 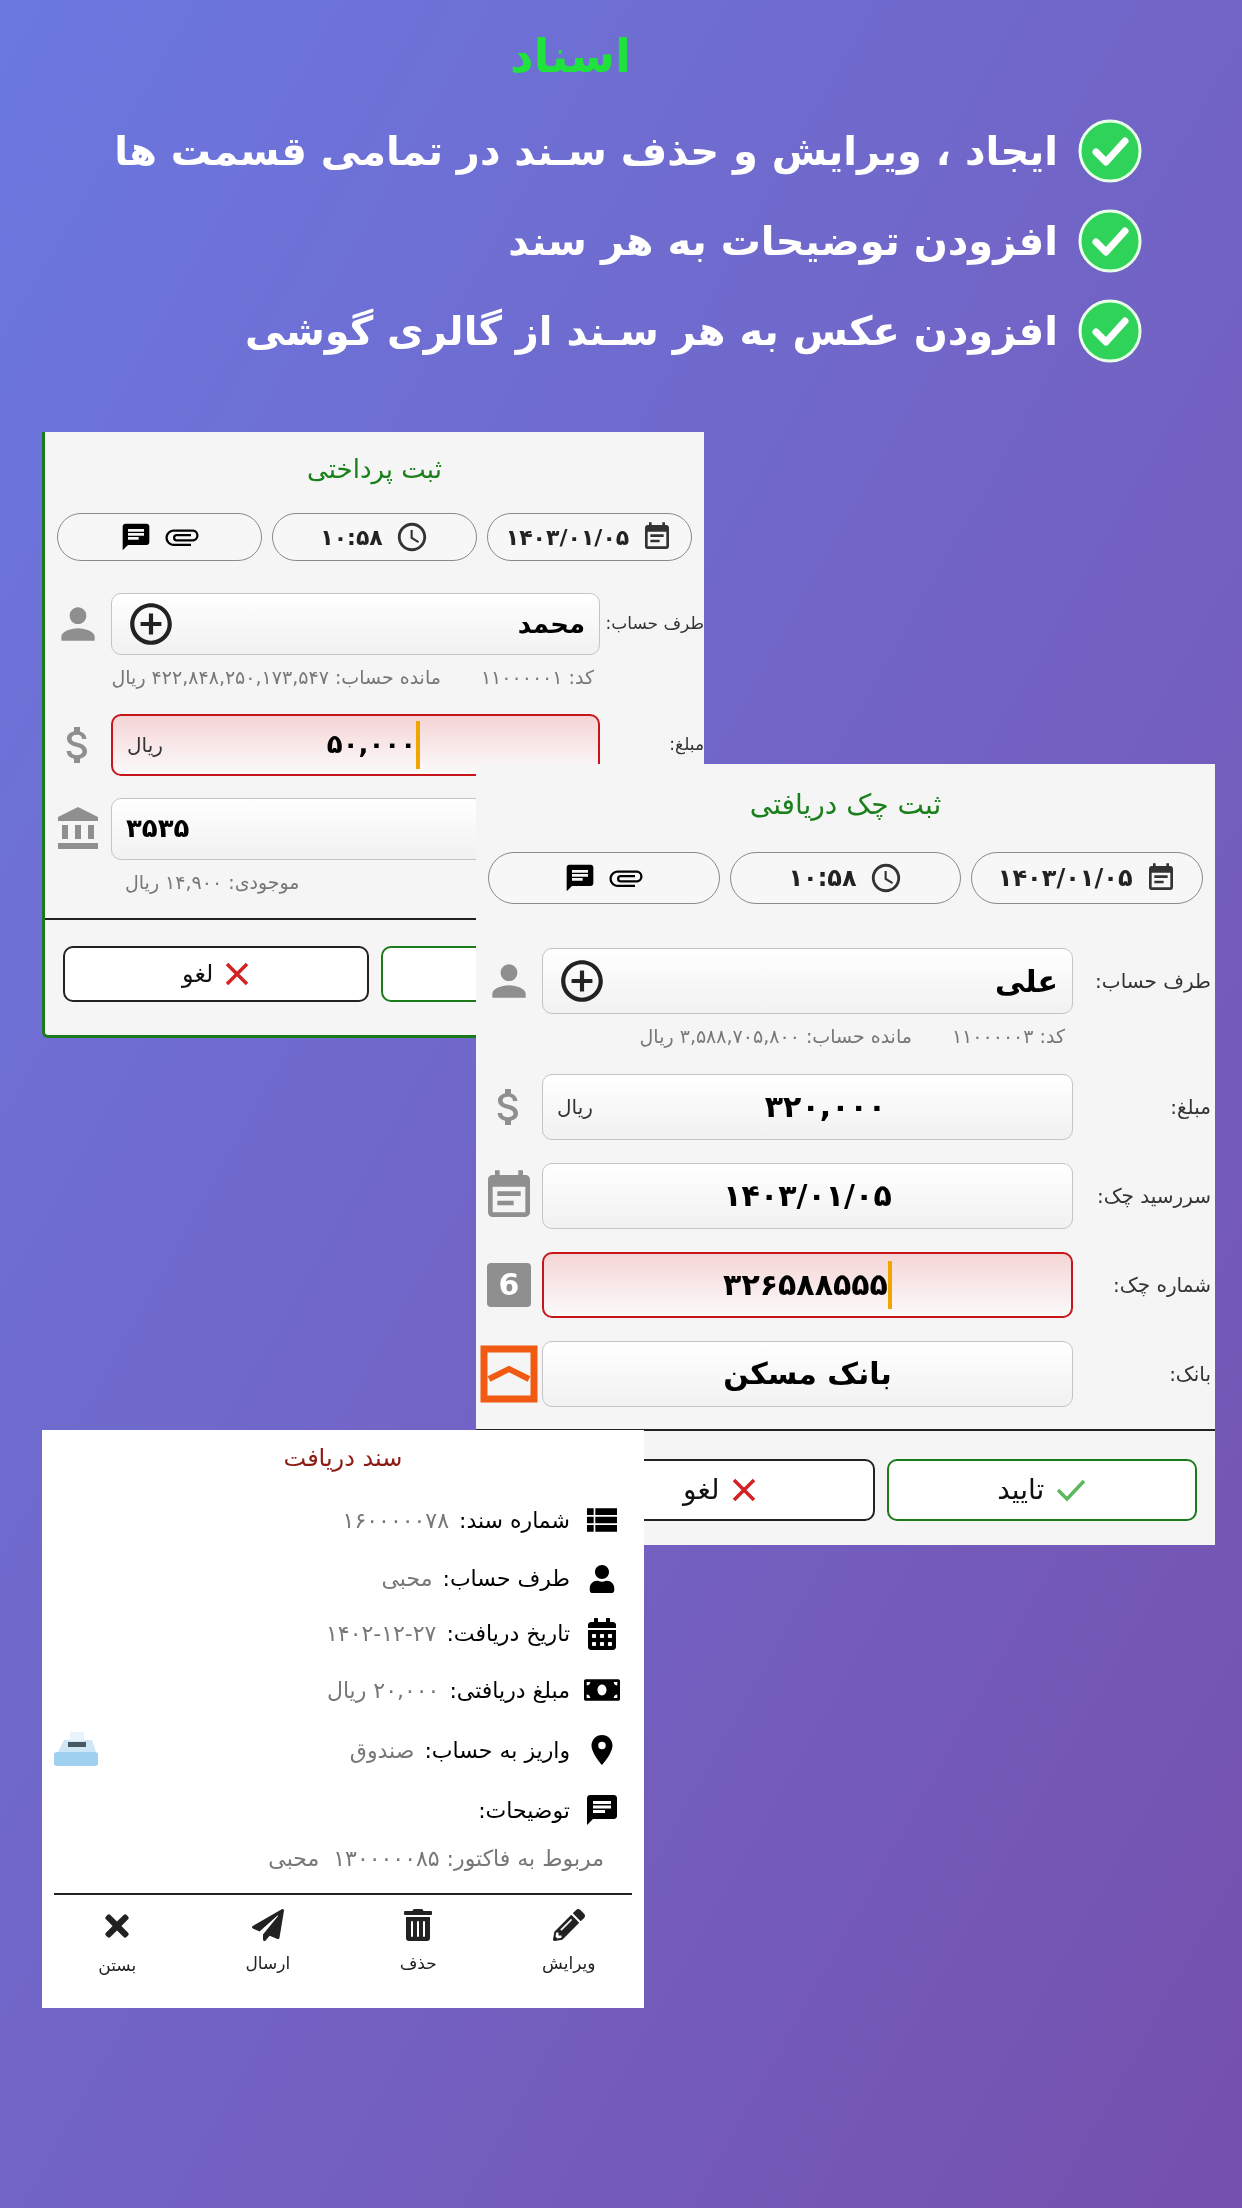 I want to click on row-label: طرف حساب:, so click(x=506, y=1579).